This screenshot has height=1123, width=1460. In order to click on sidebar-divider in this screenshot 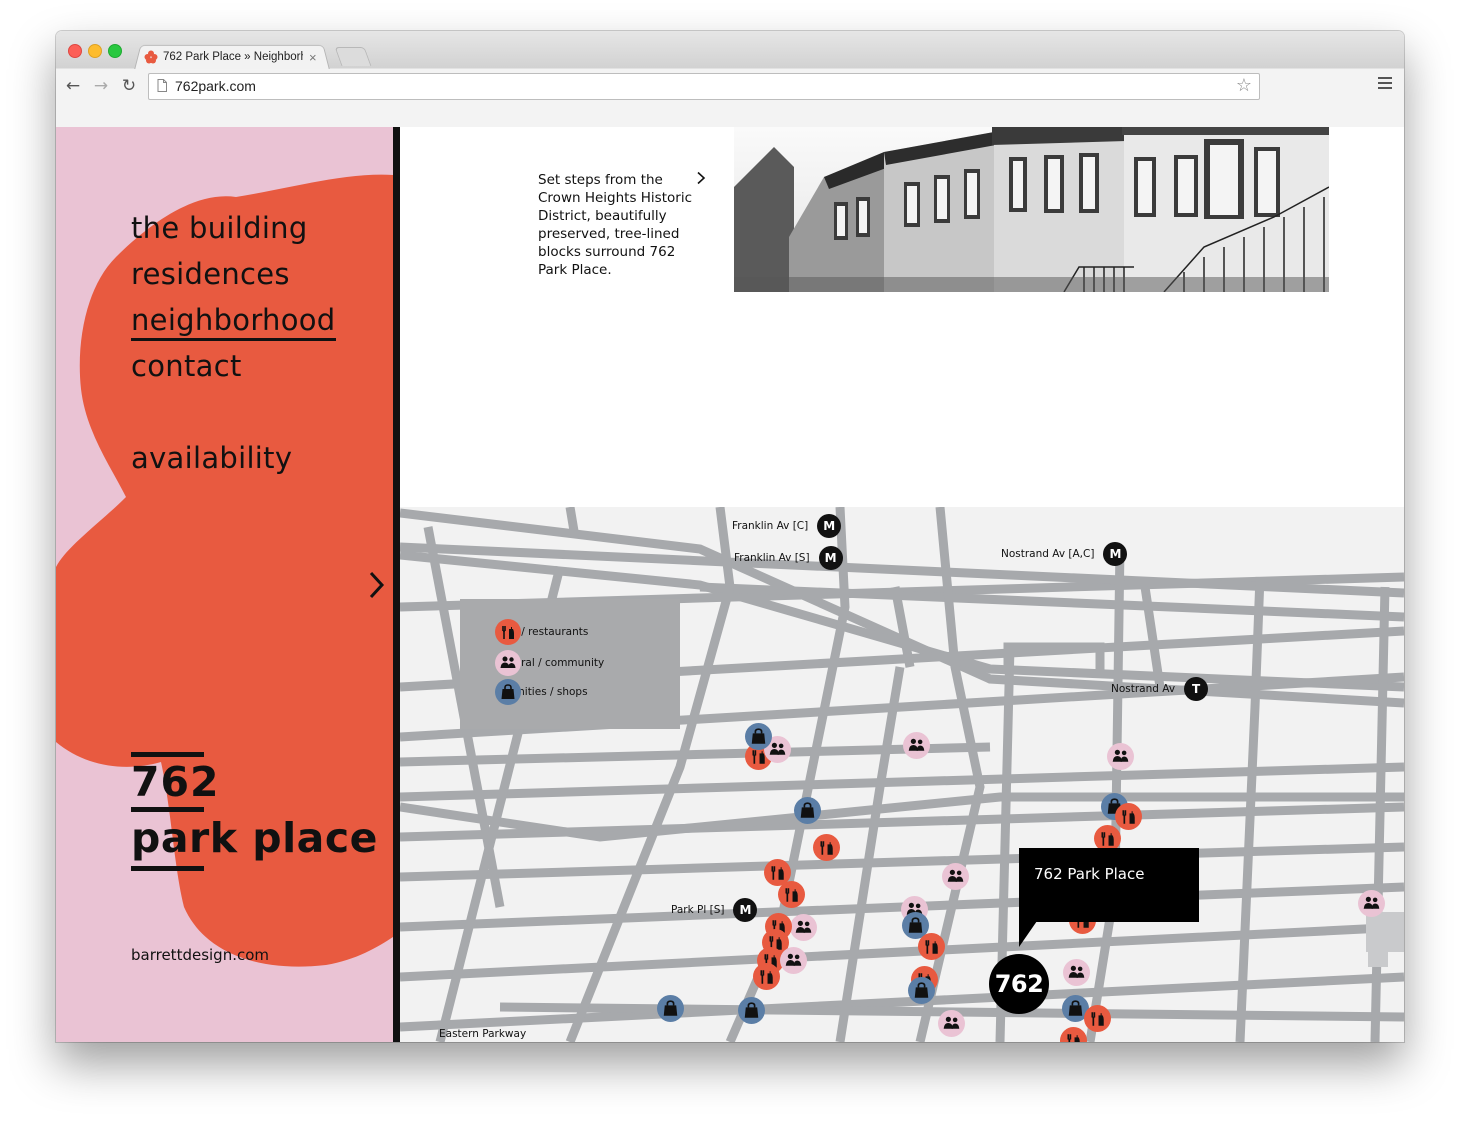, I will do `click(396, 584)`.